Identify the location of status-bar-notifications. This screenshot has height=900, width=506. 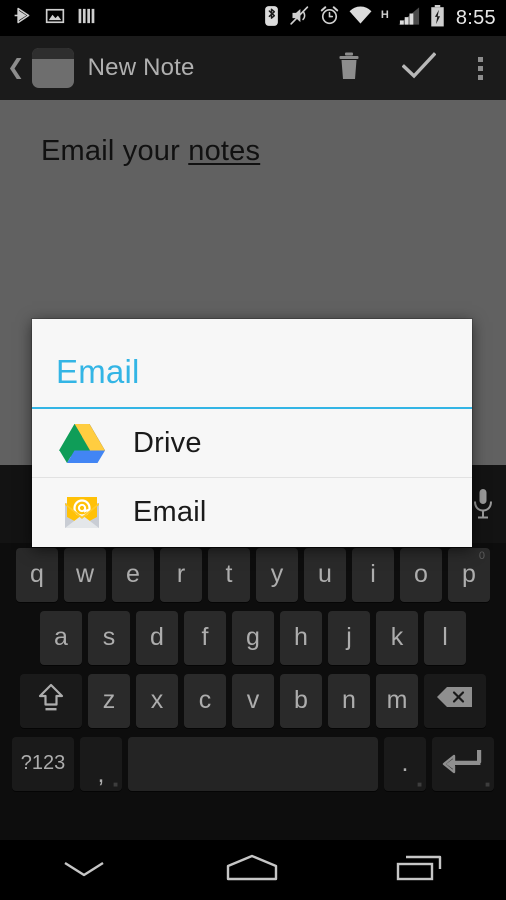
(48, 18).